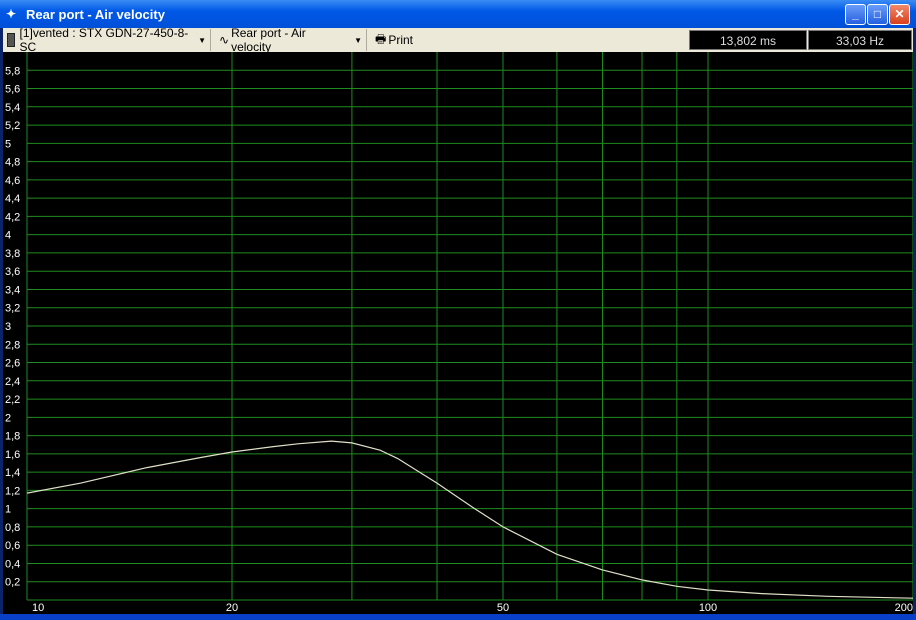 The width and height of the screenshot is (916, 620). What do you see at coordinates (12, 528) in the screenshot?
I see `y-tick-label: 0,8` at bounding box center [12, 528].